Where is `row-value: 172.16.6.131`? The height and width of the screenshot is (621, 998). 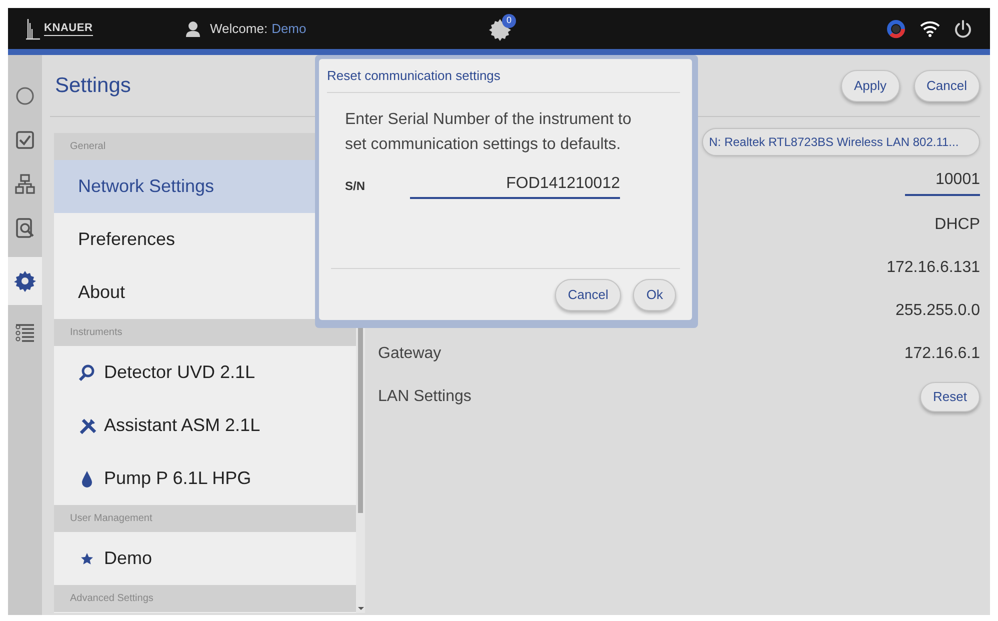
row-value: 172.16.6.131 is located at coordinates (933, 268).